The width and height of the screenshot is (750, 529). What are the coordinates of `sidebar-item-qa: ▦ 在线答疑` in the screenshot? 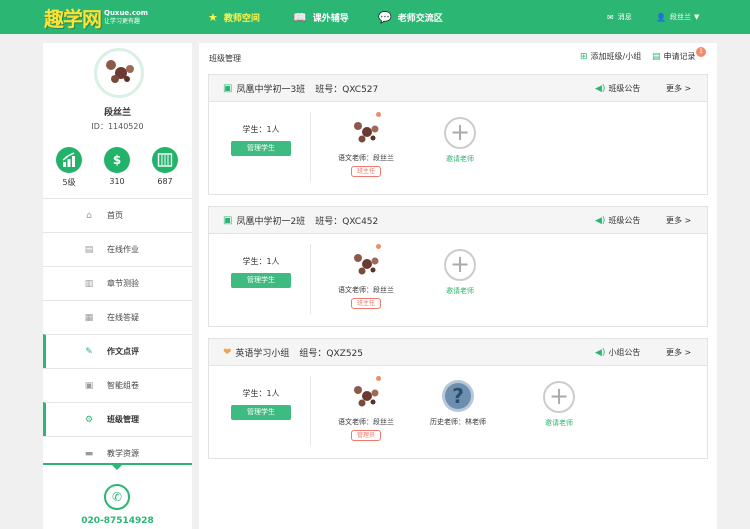 It's located at (117, 317).